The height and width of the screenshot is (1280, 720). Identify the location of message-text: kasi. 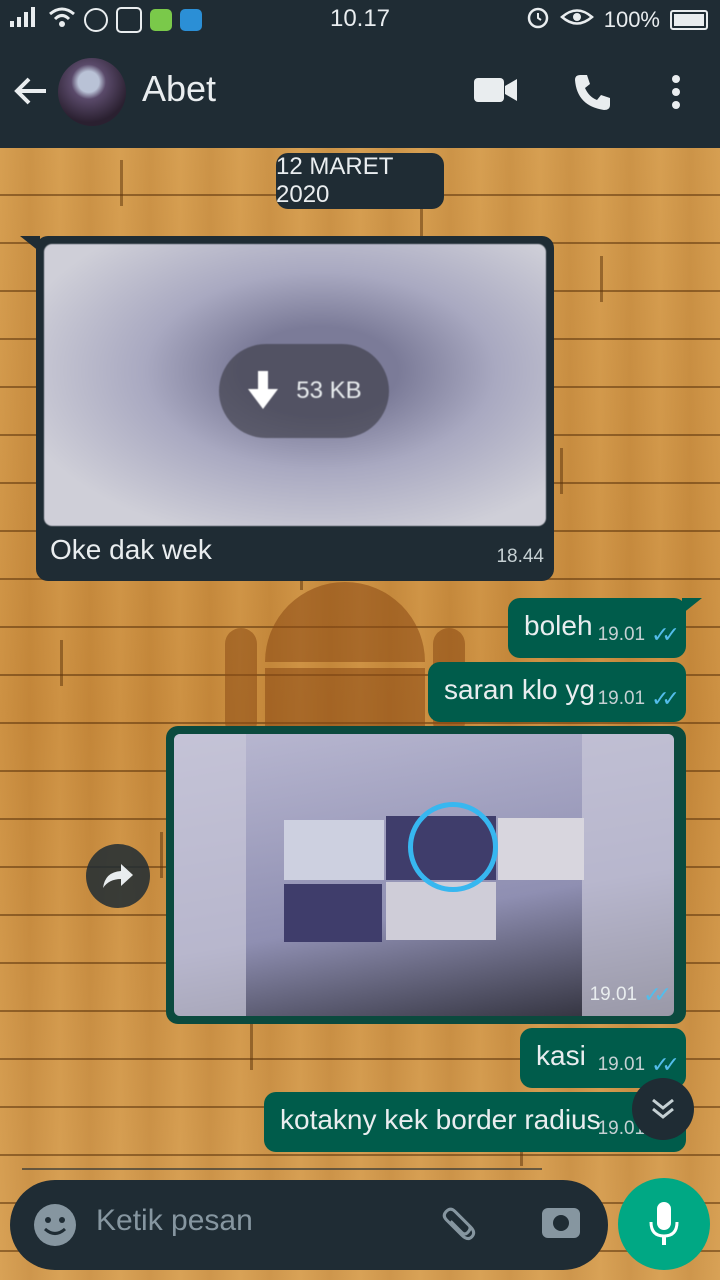
(561, 1055).